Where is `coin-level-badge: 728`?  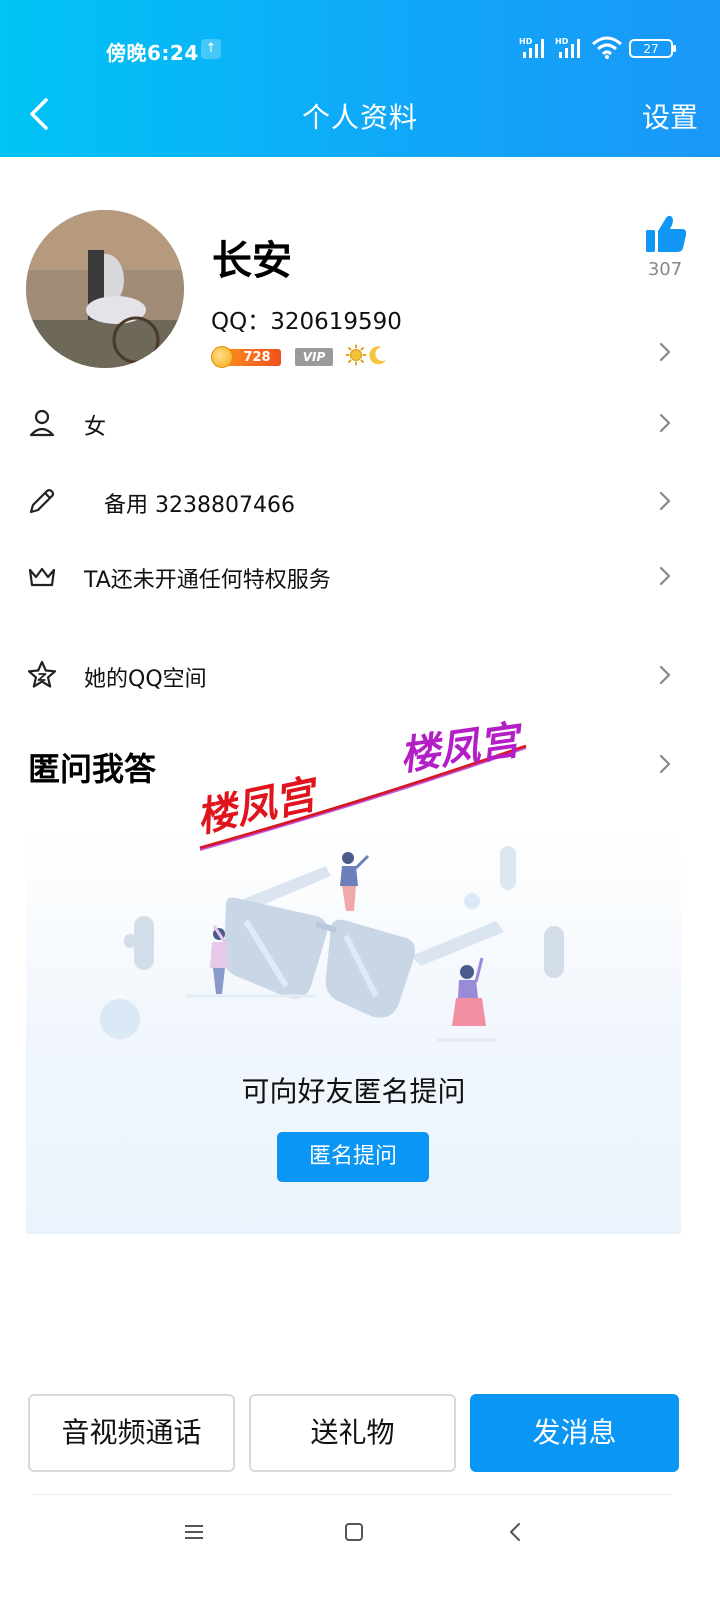
coin-level-badge: 728 is located at coordinates (246, 357).